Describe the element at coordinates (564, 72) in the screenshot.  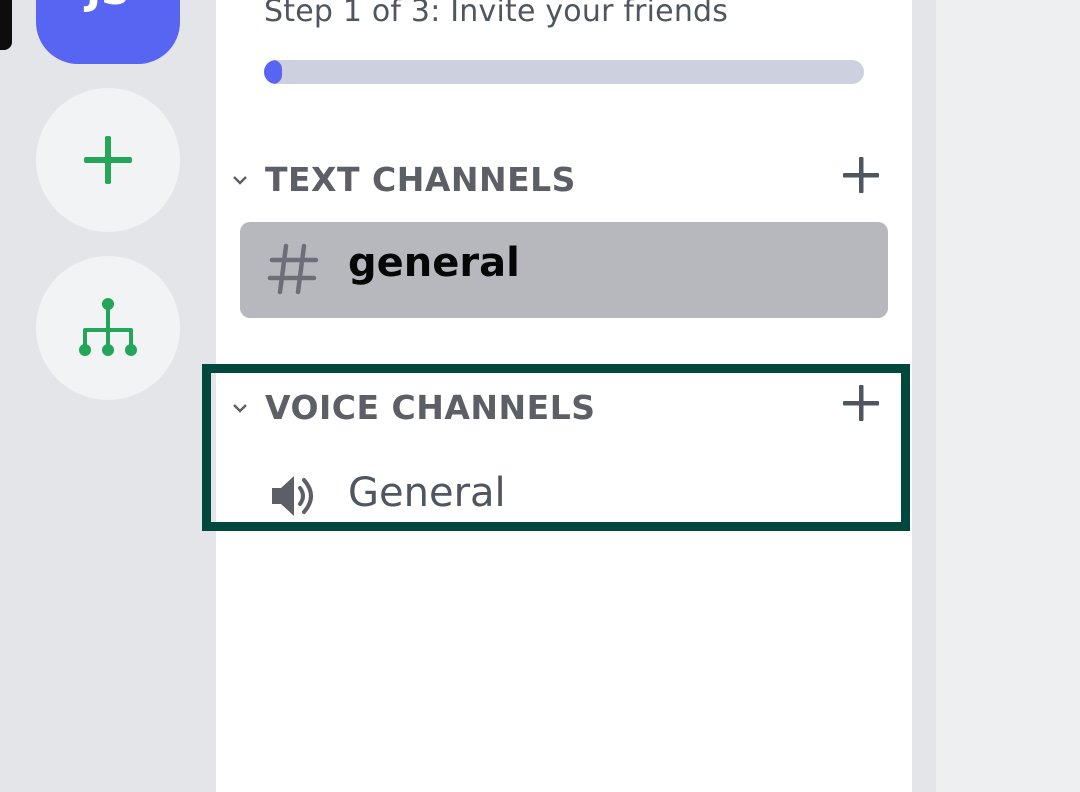
I see `onboarding-progress-bar` at that location.